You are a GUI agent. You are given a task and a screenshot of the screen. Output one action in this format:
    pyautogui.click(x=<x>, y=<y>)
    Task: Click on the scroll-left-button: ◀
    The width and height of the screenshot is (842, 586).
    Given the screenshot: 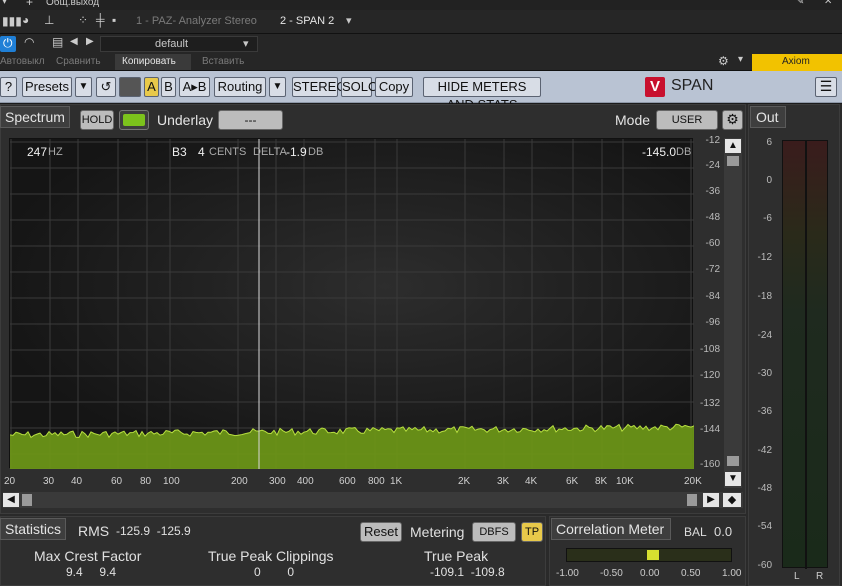 What is the action you would take?
    pyautogui.click(x=11, y=500)
    